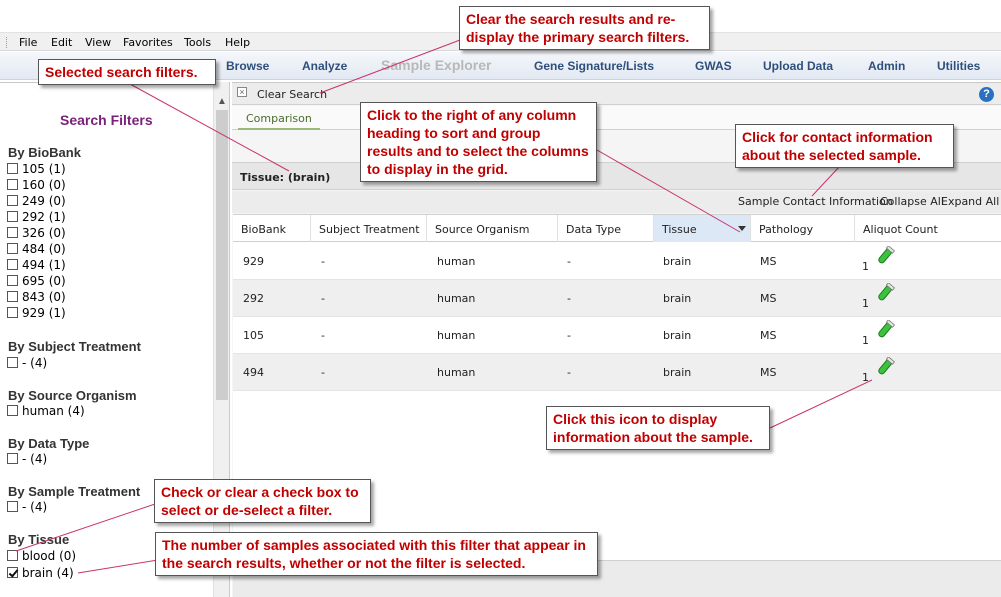 The width and height of the screenshot is (1001, 597). I want to click on expand-all-link: Expand All, so click(970, 201).